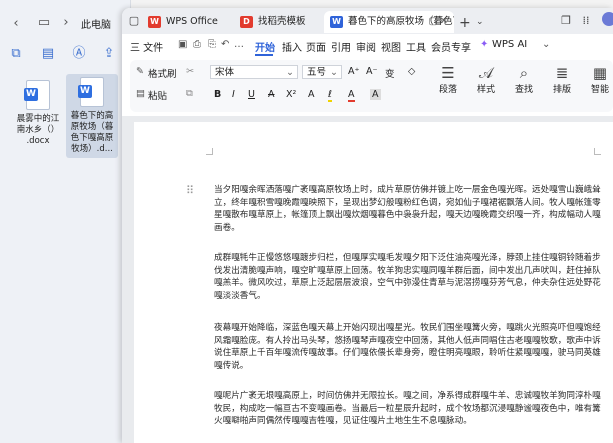 The image size is (613, 443). Describe the element at coordinates (375, 94) in the screenshot. I see `char-shading-icon: A` at that location.